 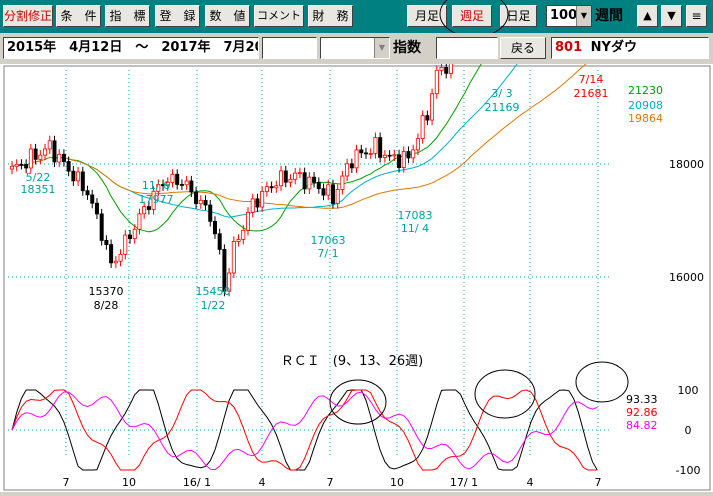 What do you see at coordinates (686, 277) in the screenshot?
I see `price-axis-label: 16000` at bounding box center [686, 277].